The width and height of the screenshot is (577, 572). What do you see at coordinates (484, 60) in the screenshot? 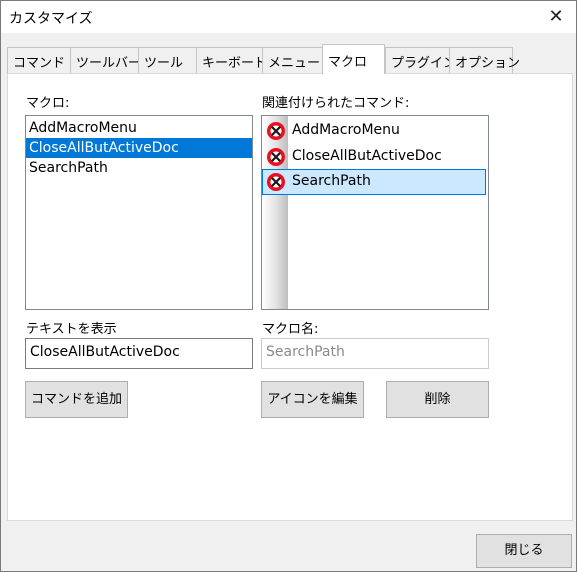
I see `tab-options: オプション` at bounding box center [484, 60].